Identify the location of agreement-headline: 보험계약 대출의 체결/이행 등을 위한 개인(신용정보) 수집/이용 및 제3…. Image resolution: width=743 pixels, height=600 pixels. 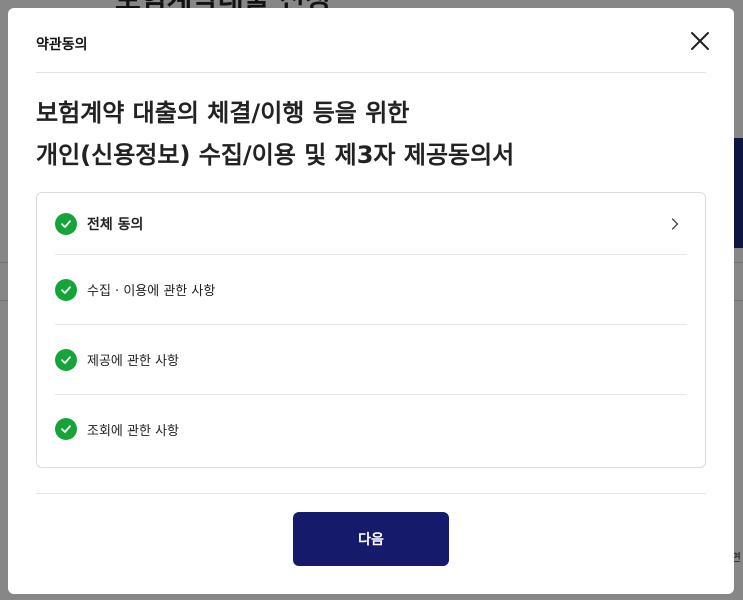
(366, 134).